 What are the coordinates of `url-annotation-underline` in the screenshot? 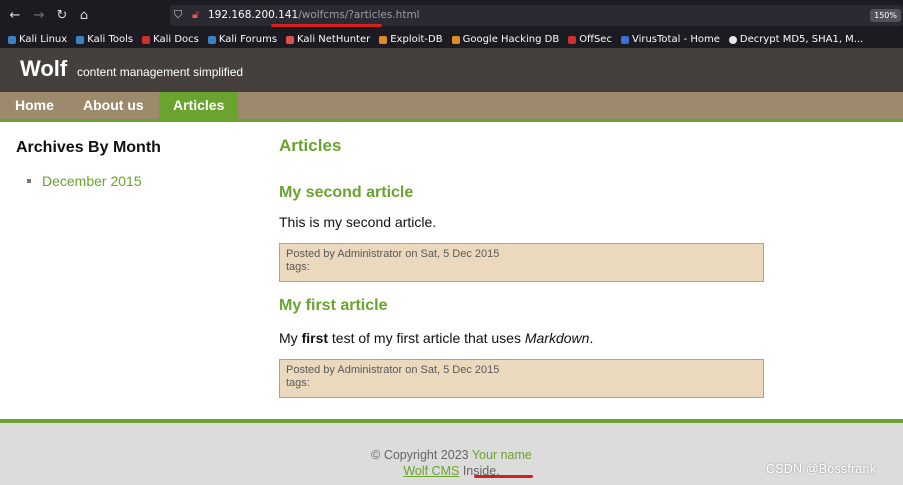 It's located at (326, 25).